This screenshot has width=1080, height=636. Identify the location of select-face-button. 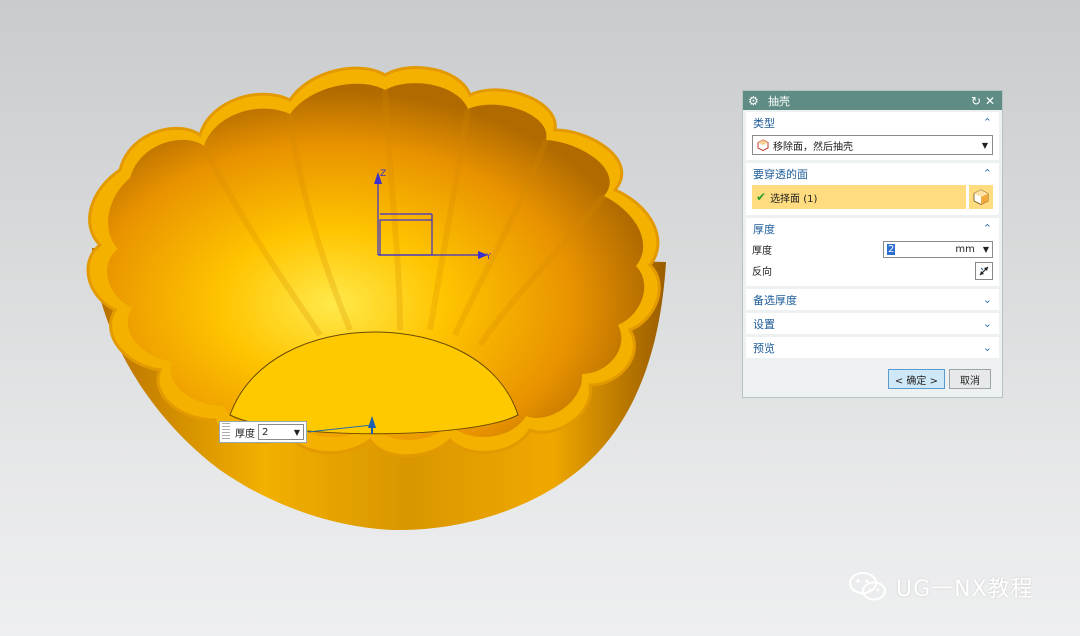
(981, 197).